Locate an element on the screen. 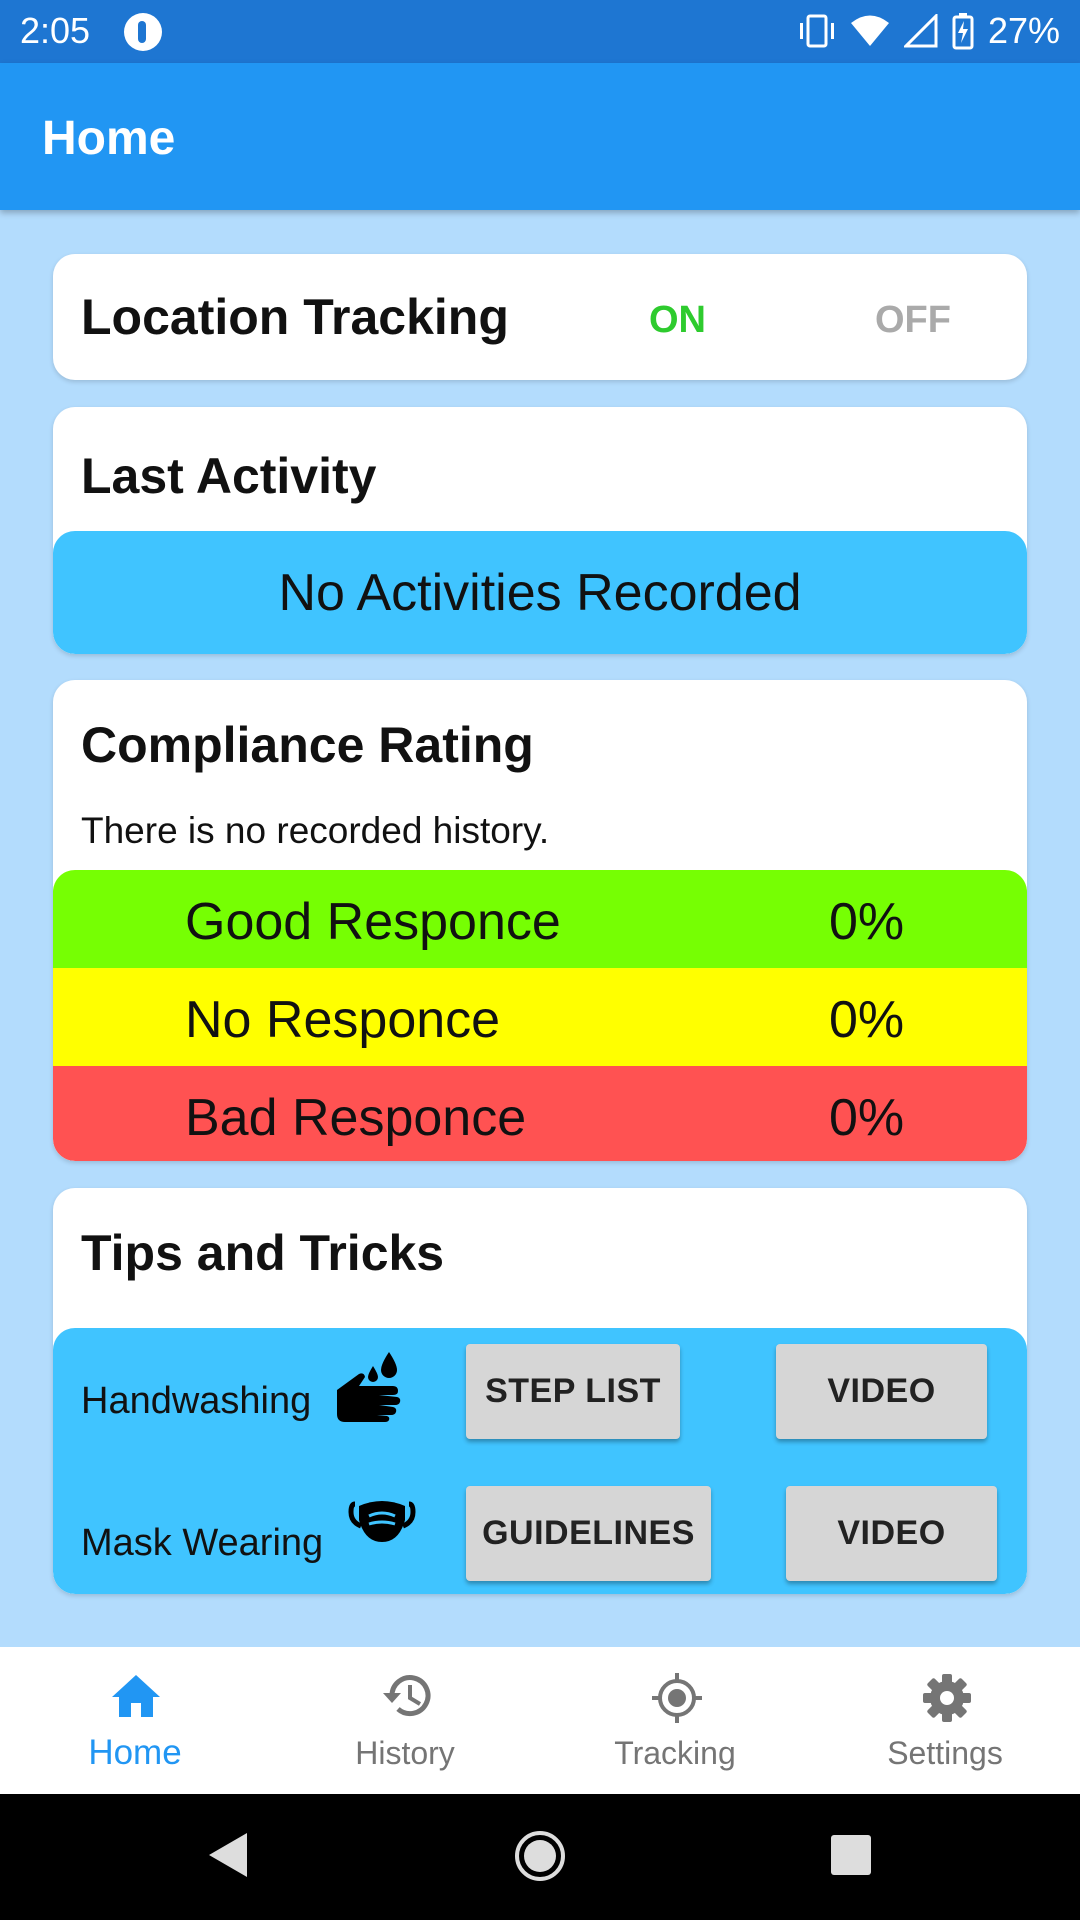  page-title: Home is located at coordinates (109, 138).